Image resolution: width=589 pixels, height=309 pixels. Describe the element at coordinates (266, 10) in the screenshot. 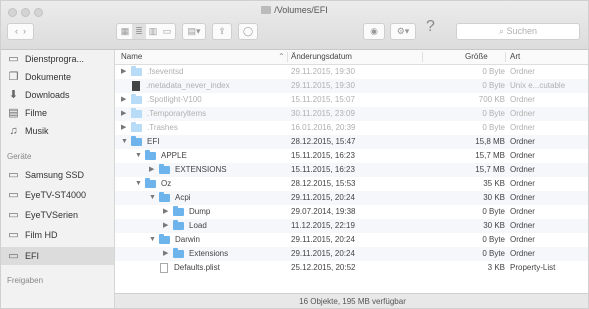

I see `disk-icon` at that location.